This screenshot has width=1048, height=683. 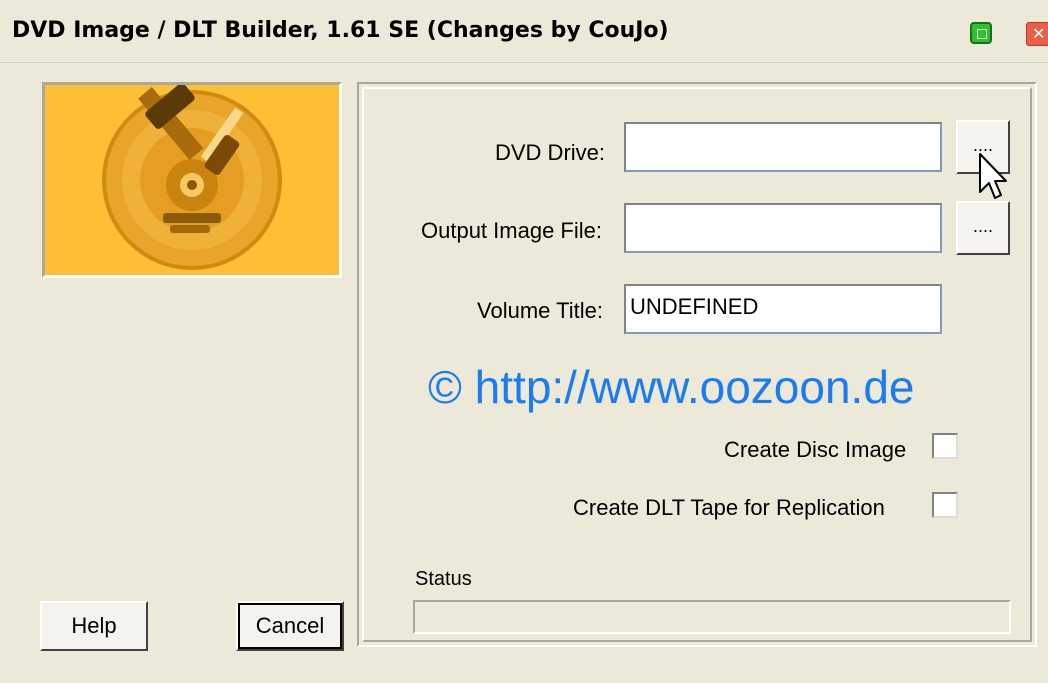 I want to click on dvd-tools-logo, so click(x=192, y=180).